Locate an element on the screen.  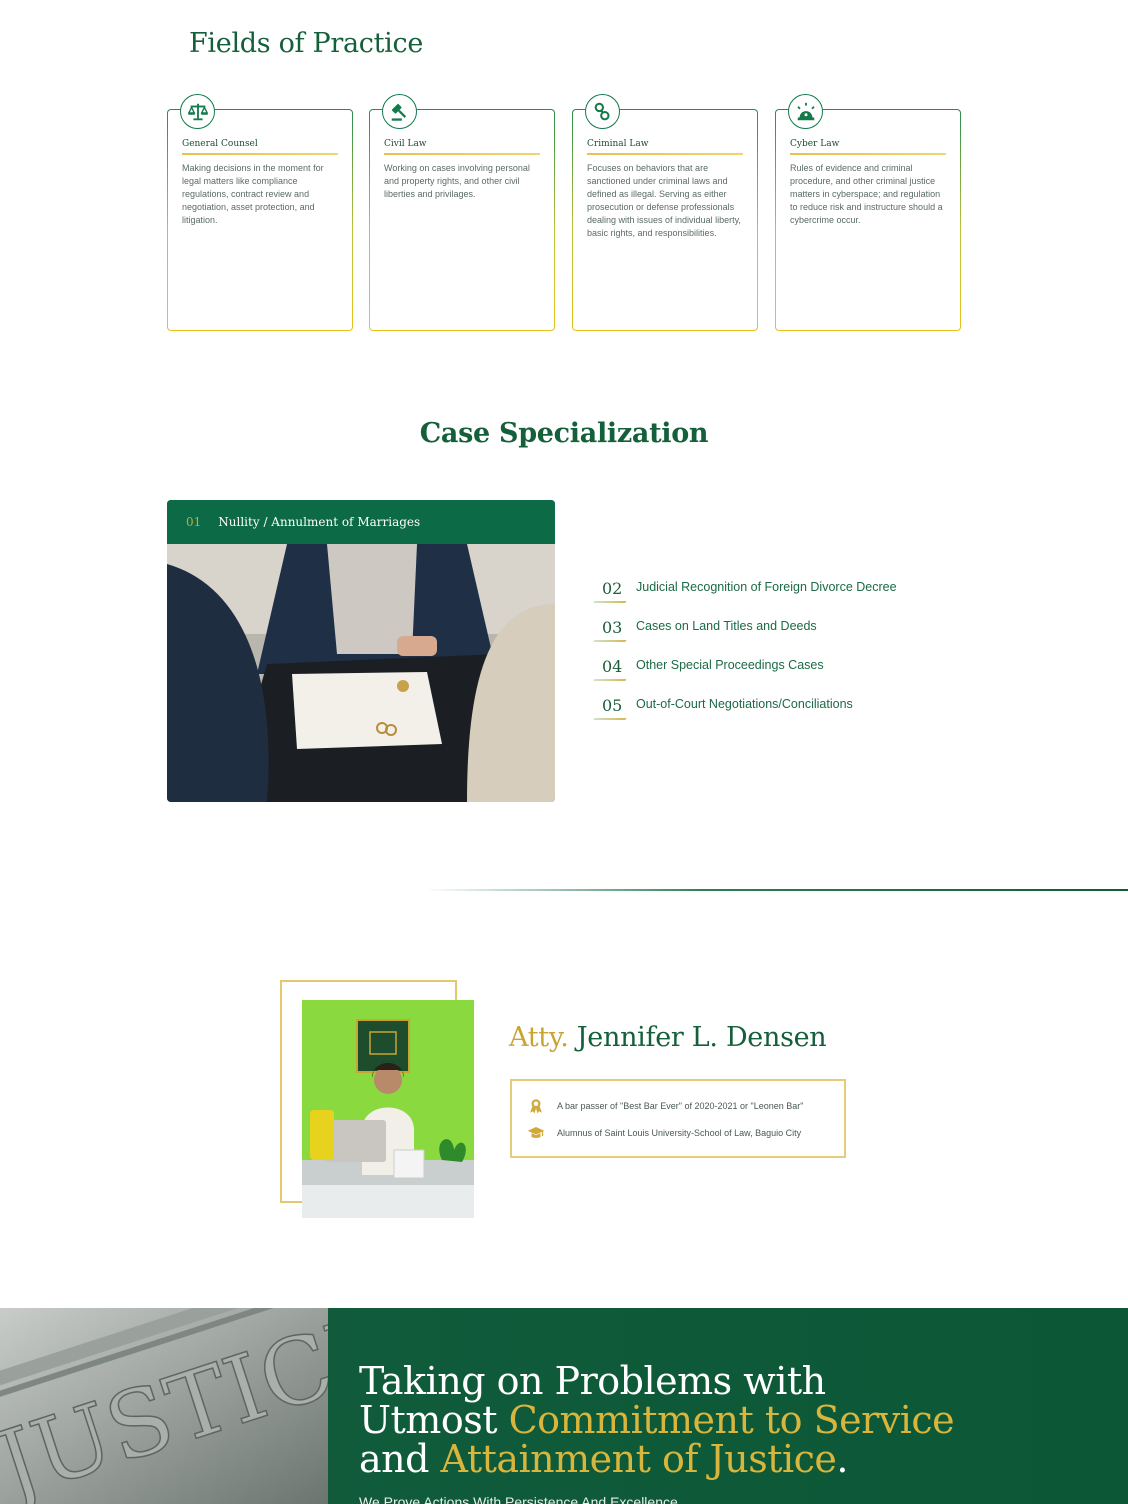
case-item-number: 02 is located at coordinates (612, 588).